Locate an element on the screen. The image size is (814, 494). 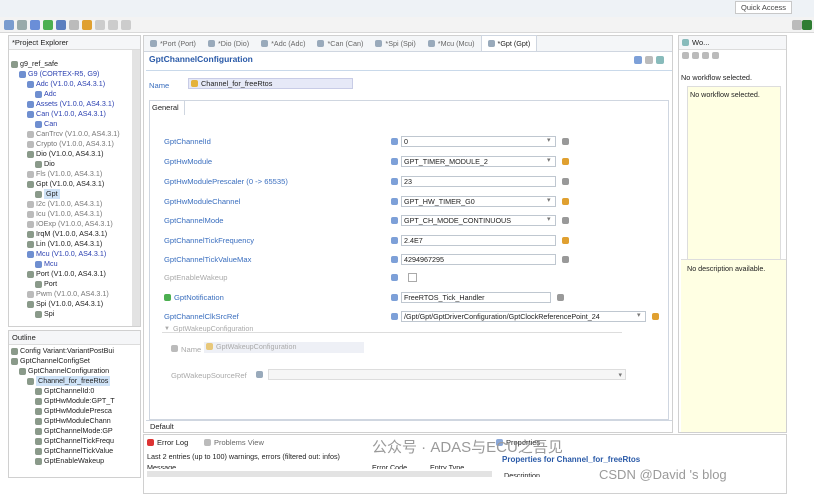
param-value-field: 2.4E7 is located at coordinates (478, 240).